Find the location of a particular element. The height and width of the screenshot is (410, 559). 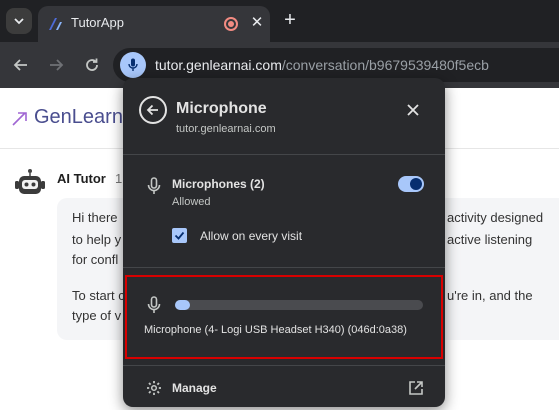

reload-button is located at coordinates (92, 65).